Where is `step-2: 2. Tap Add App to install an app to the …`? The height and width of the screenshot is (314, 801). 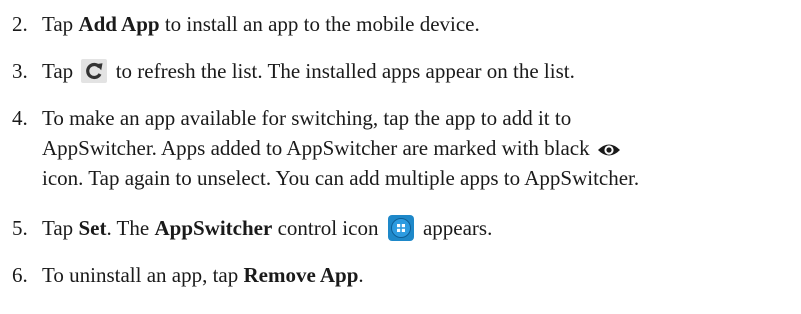 step-2: 2. Tap Add App to install an app to the … is located at coordinates (404, 24).